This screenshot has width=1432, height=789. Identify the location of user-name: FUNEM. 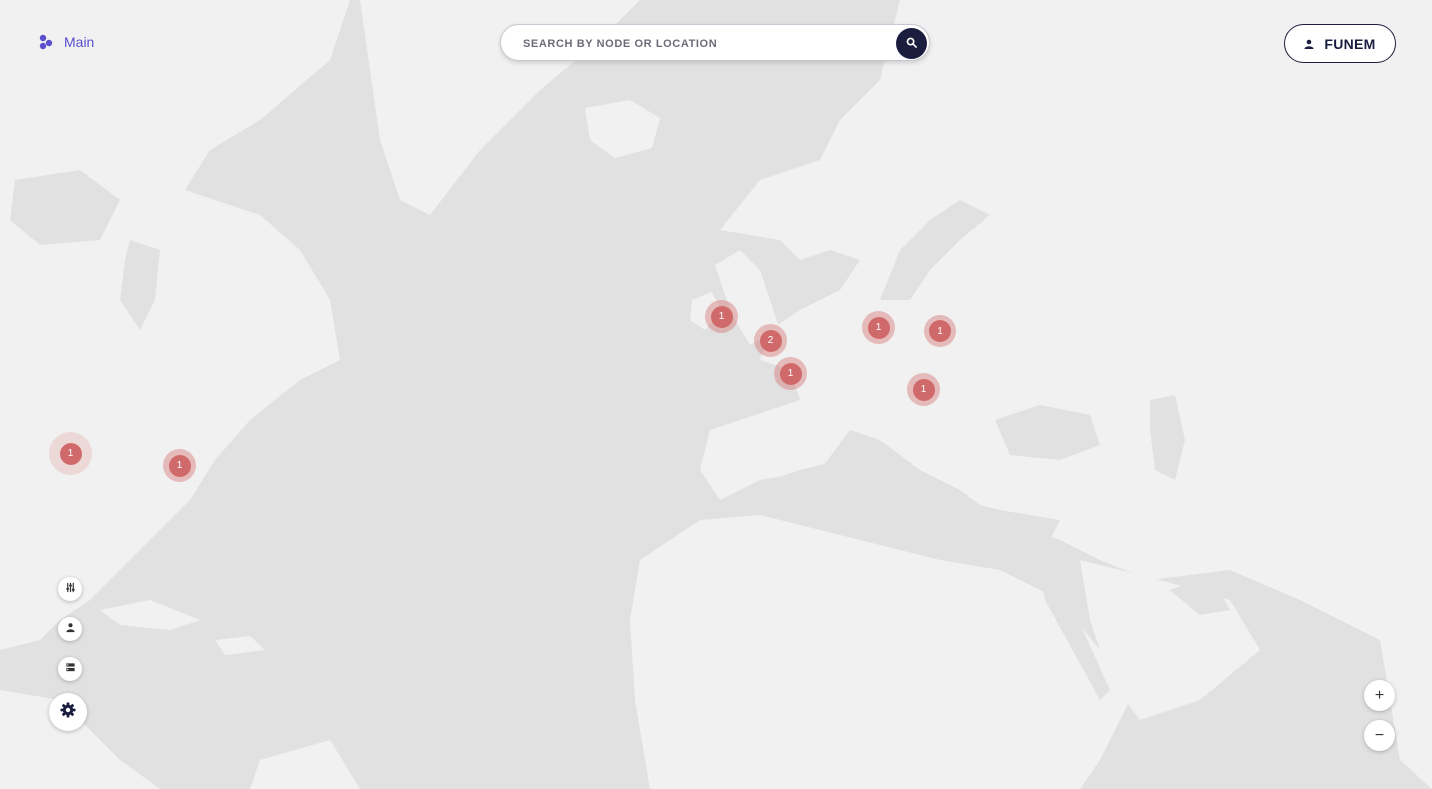
(1350, 43).